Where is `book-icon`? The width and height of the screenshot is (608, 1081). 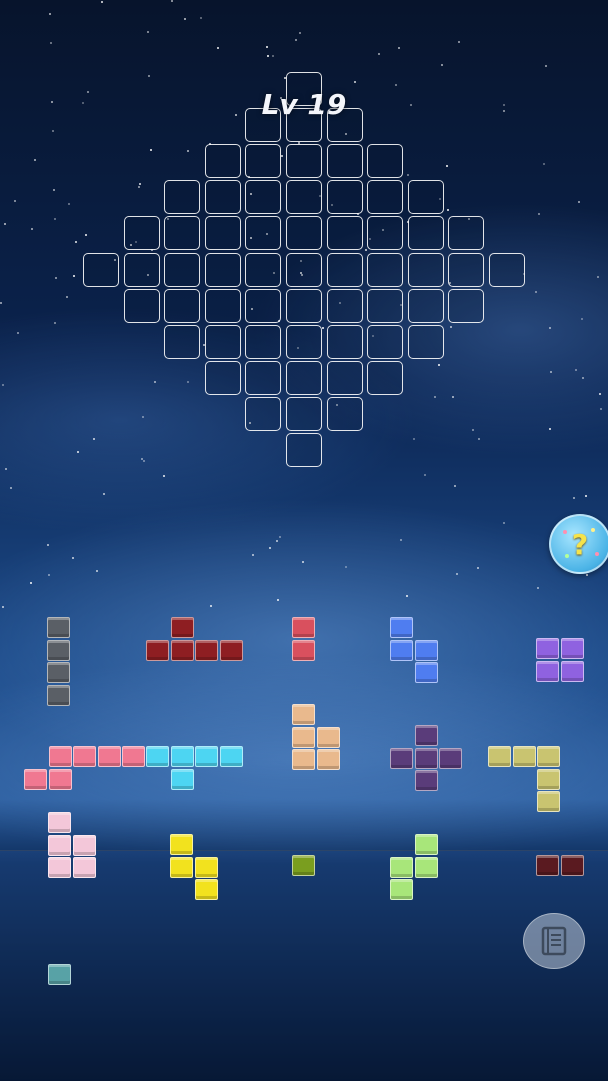 book-icon is located at coordinates (554, 941).